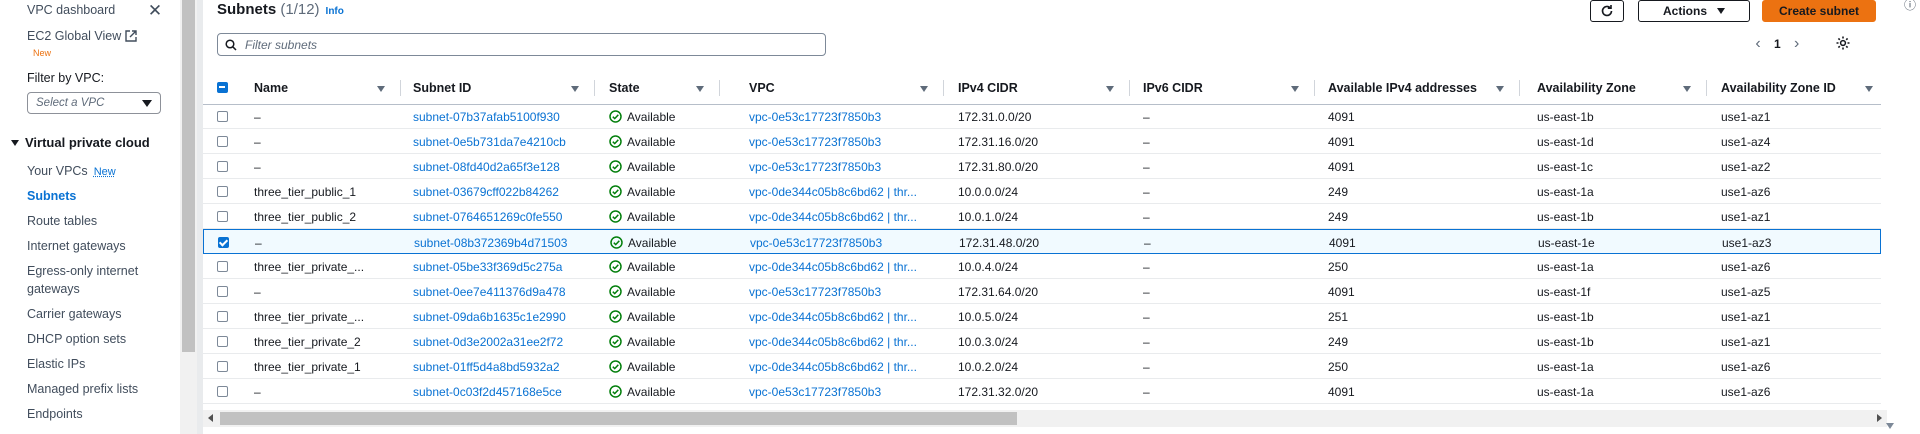  What do you see at coordinates (1694, 11) in the screenshot?
I see `actions-button: Actions` at bounding box center [1694, 11].